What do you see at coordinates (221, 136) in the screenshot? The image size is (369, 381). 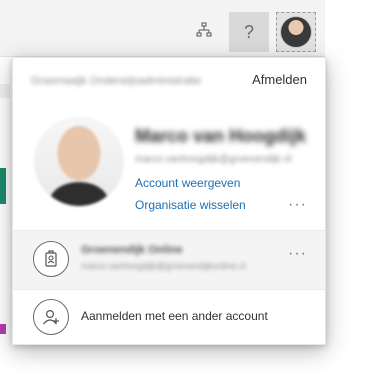 I see `user-display-name: Marco van Hoogdijk` at bounding box center [221, 136].